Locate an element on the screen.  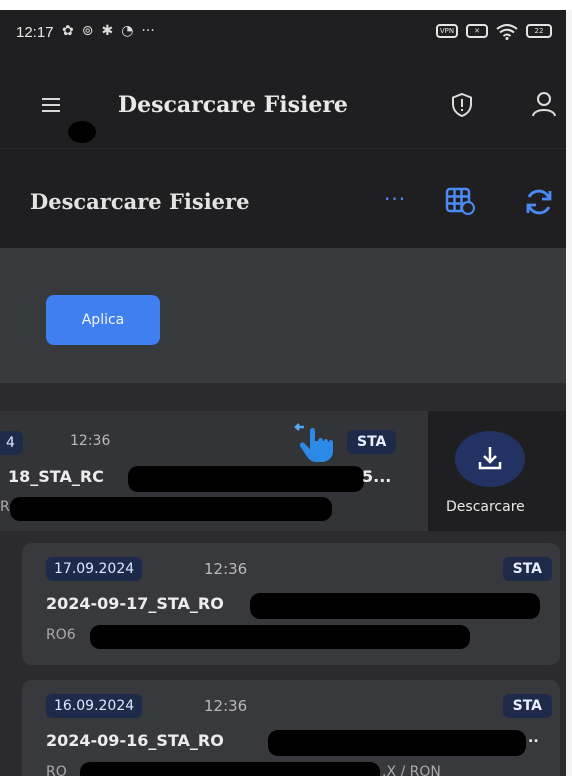
download-button is located at coordinates (490, 459).